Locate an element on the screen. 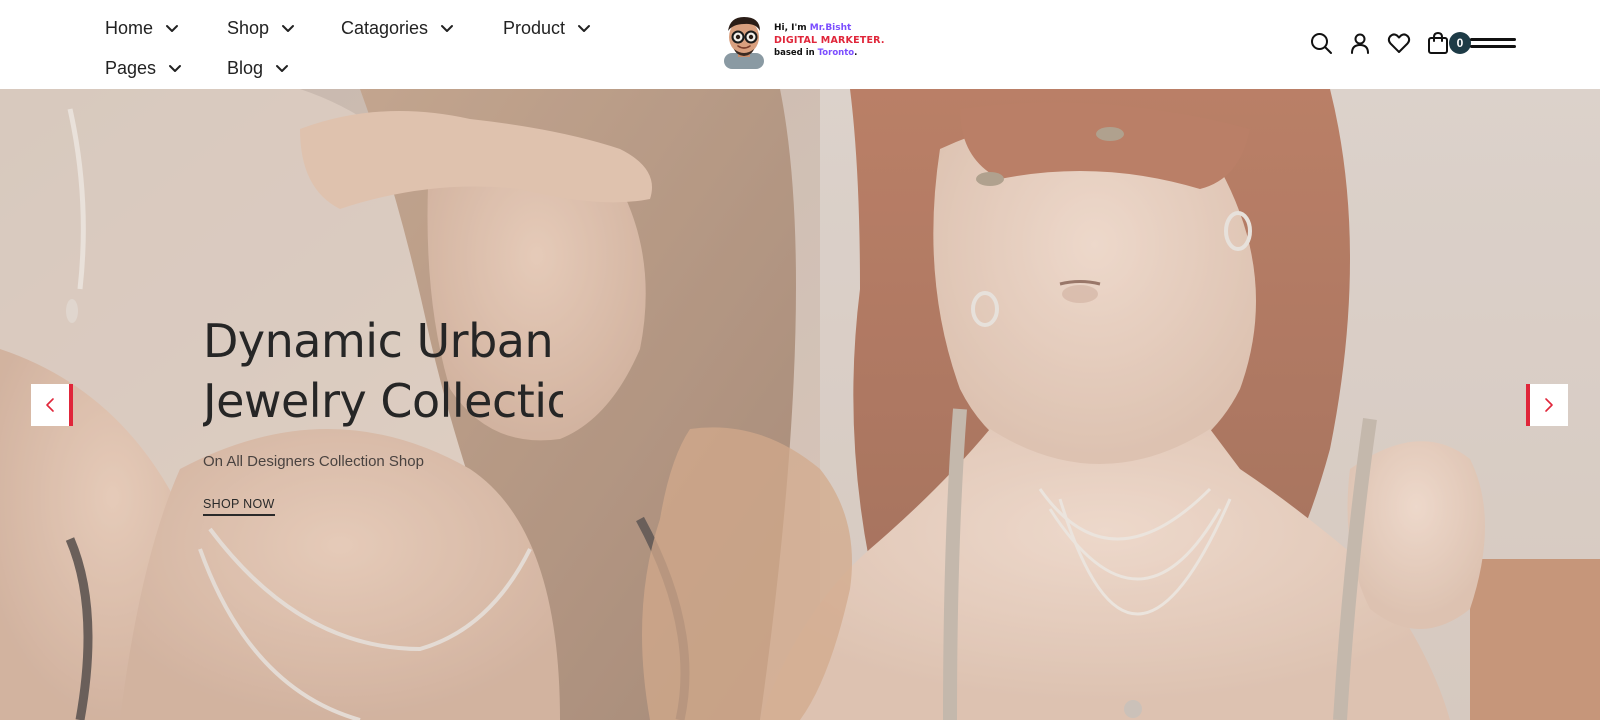  logo-location: based in Toronto. is located at coordinates (829, 53).